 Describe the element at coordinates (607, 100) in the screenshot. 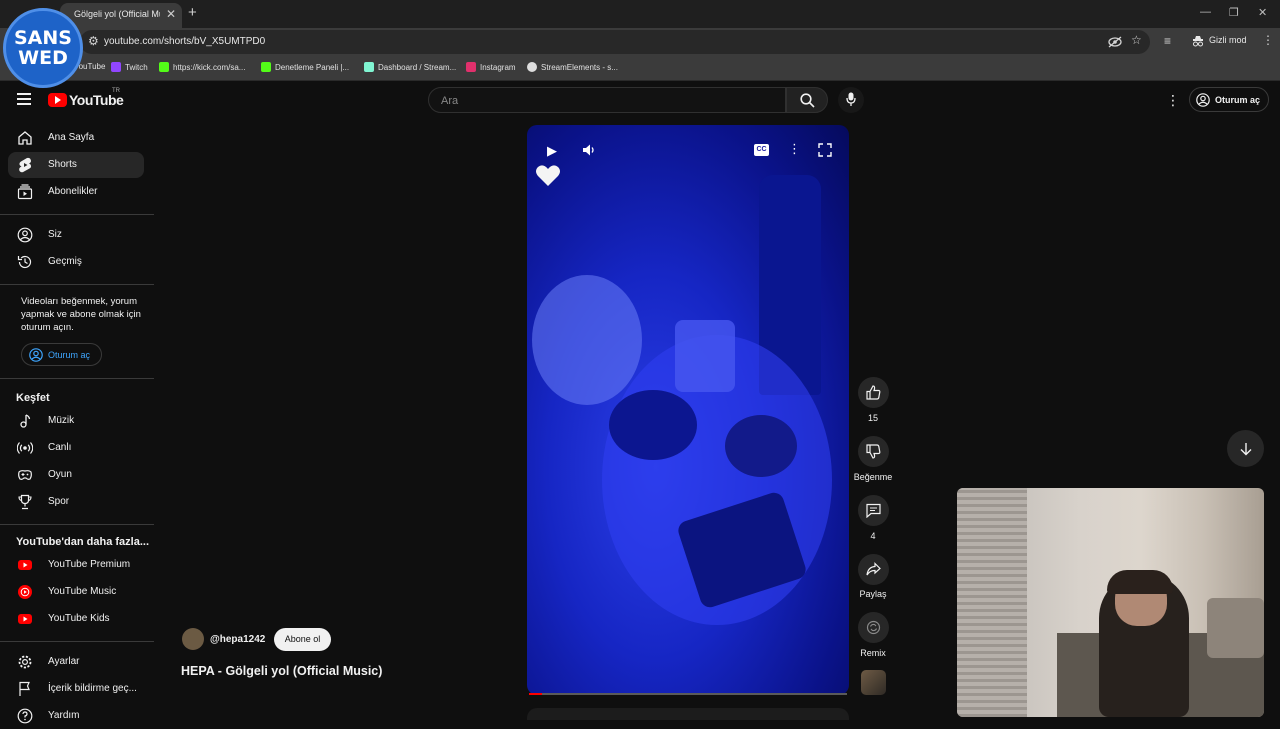

I see `search-input: Ara` at that location.